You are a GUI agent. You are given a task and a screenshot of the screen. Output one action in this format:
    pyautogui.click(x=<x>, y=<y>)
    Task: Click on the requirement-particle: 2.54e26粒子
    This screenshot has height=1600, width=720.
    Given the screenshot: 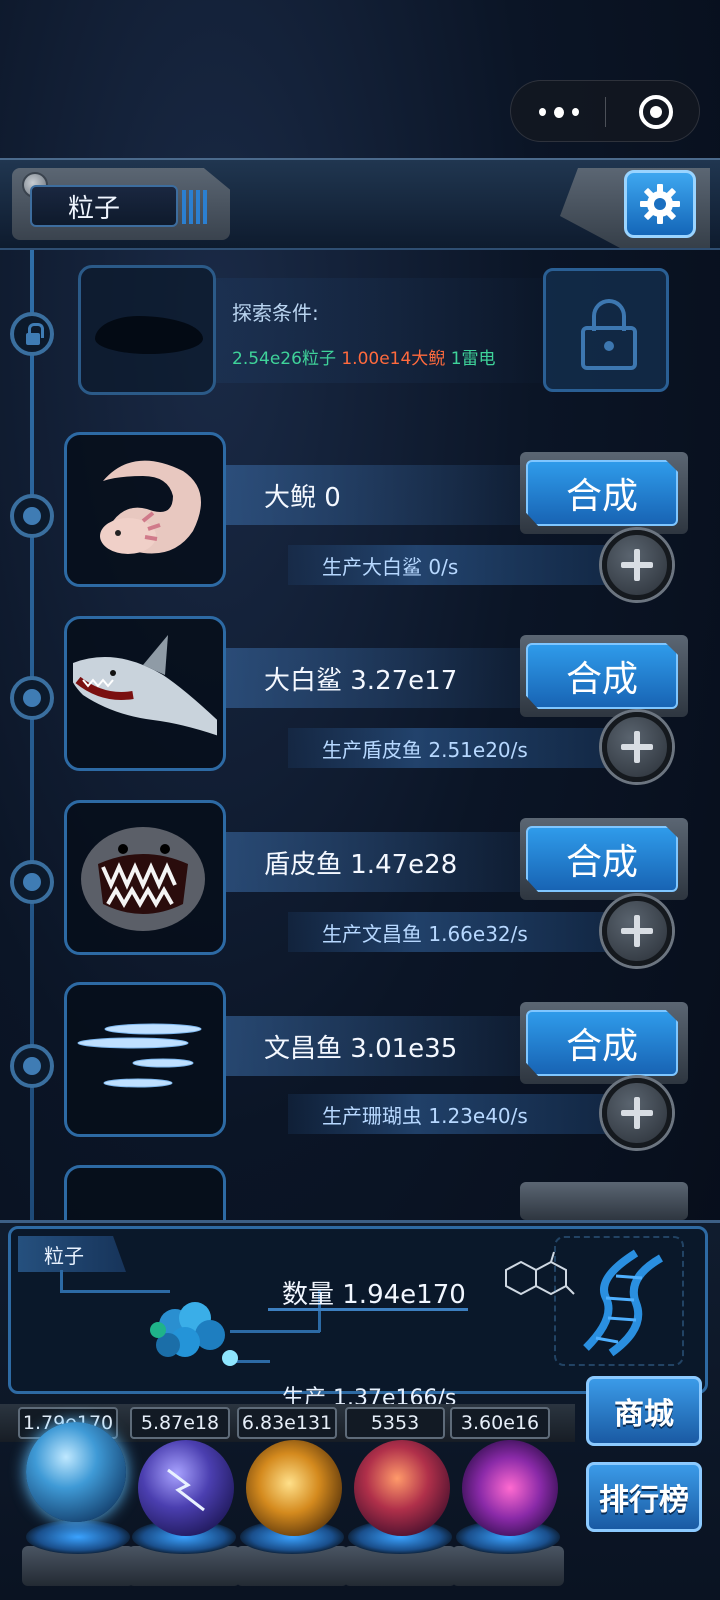 What is the action you would take?
    pyautogui.click(x=284, y=359)
    